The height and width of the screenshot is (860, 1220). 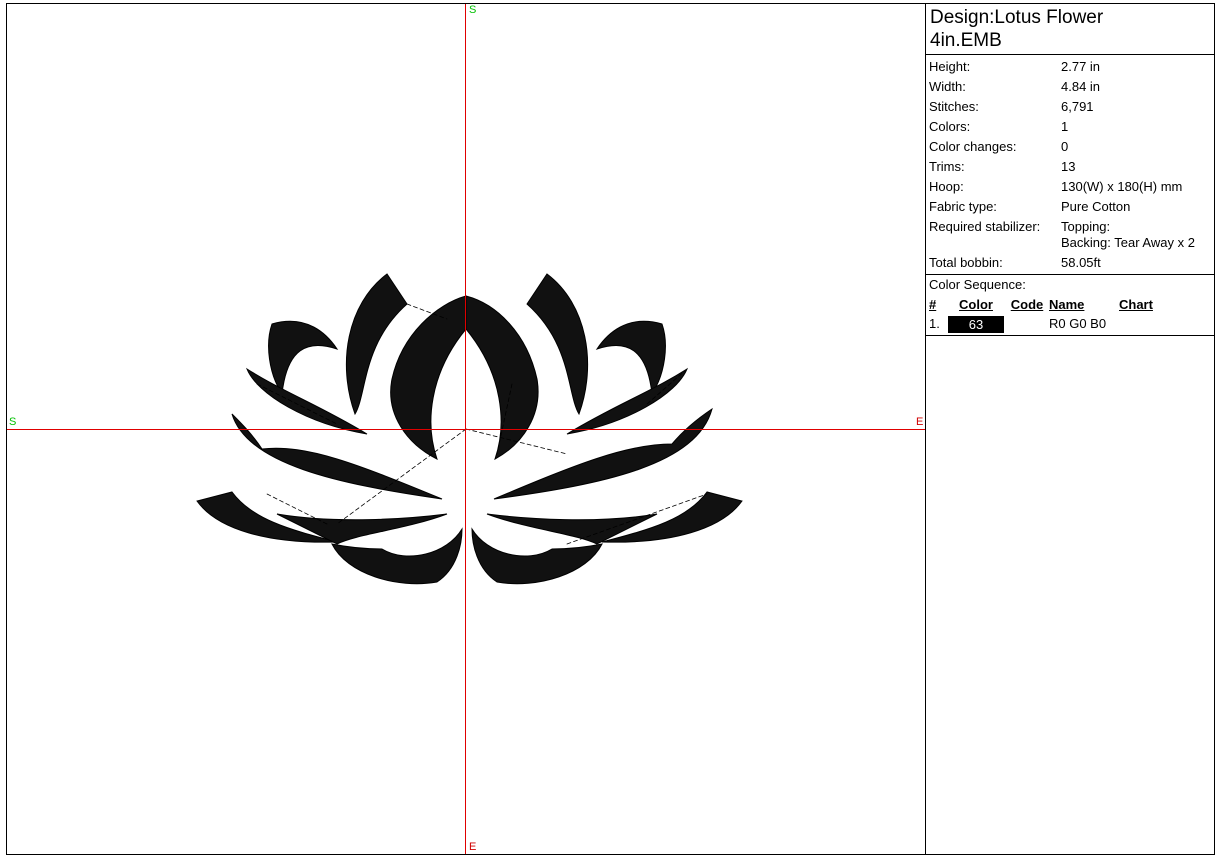 What do you see at coordinates (1081, 262) in the screenshot?
I see `property-value: 58.05ft` at bounding box center [1081, 262].